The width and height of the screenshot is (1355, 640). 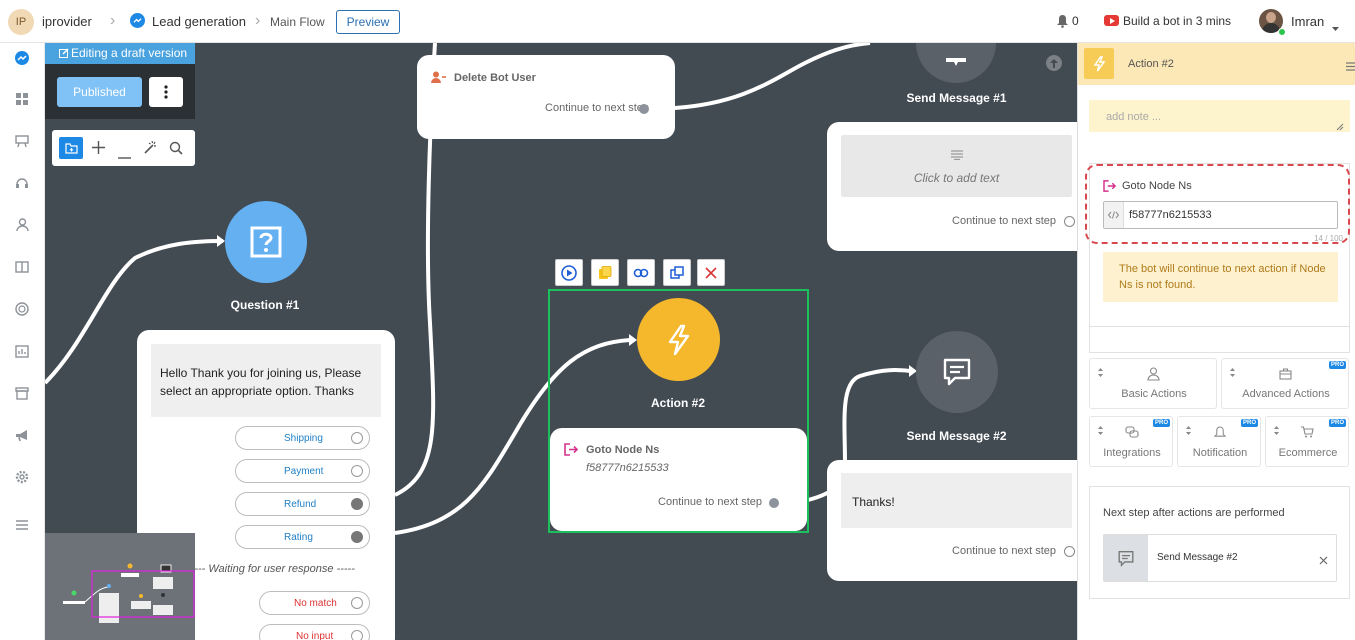 What do you see at coordinates (150, 149) in the screenshot?
I see `magic-wand-icon` at bounding box center [150, 149].